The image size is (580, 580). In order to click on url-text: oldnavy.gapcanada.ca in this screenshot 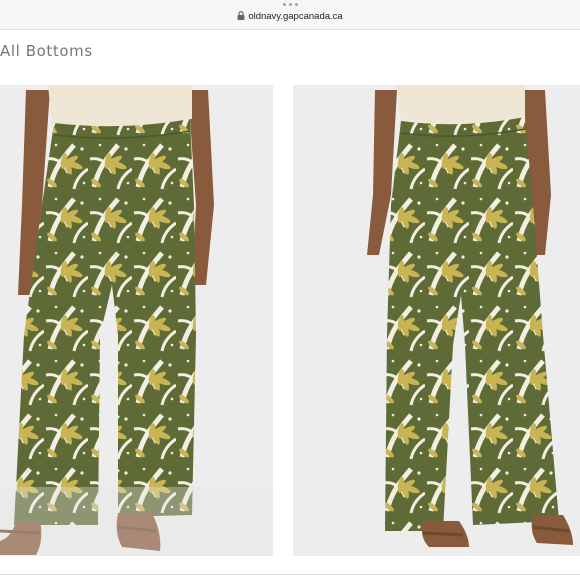, I will do `click(295, 16)`.